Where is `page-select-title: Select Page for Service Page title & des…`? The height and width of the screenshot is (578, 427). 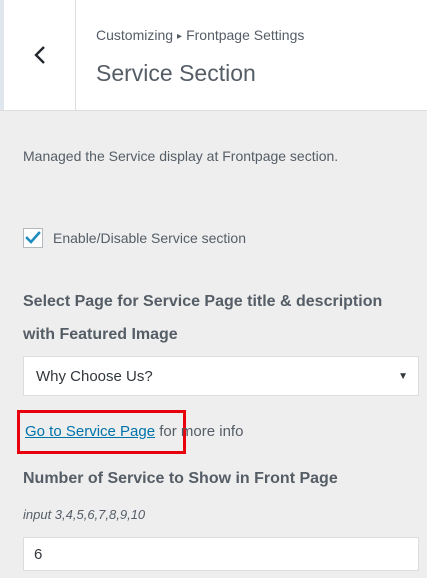 page-select-title: Select Page for Service Page title & des… is located at coordinates (203, 318).